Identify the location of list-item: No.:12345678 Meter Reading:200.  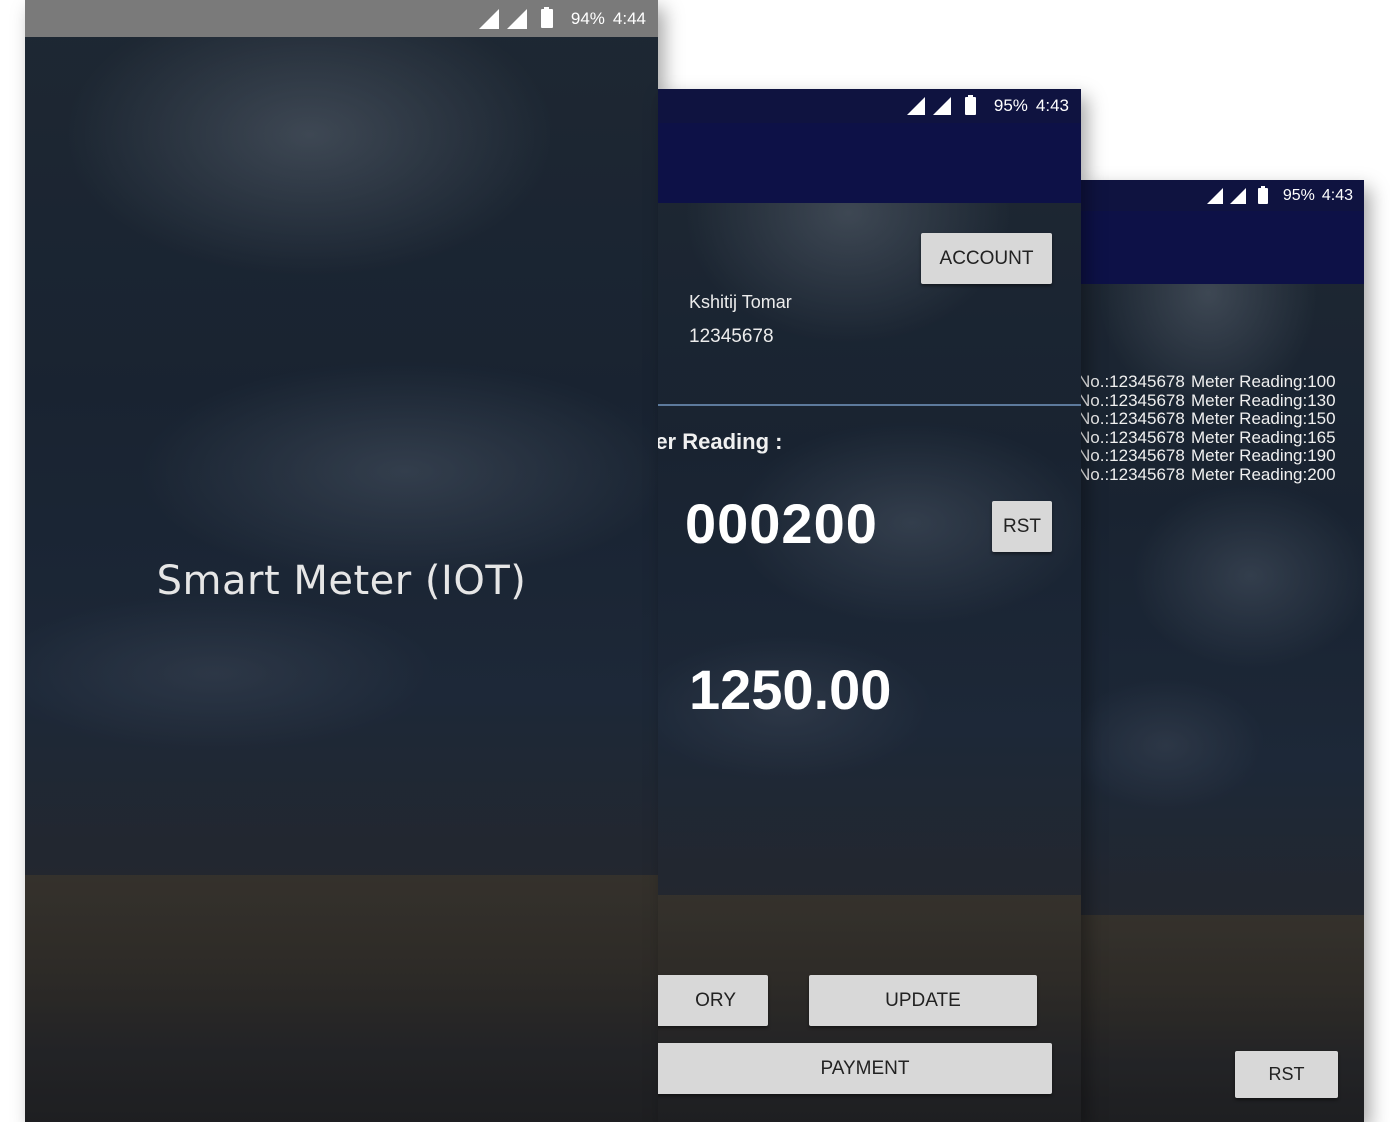
(1208, 474).